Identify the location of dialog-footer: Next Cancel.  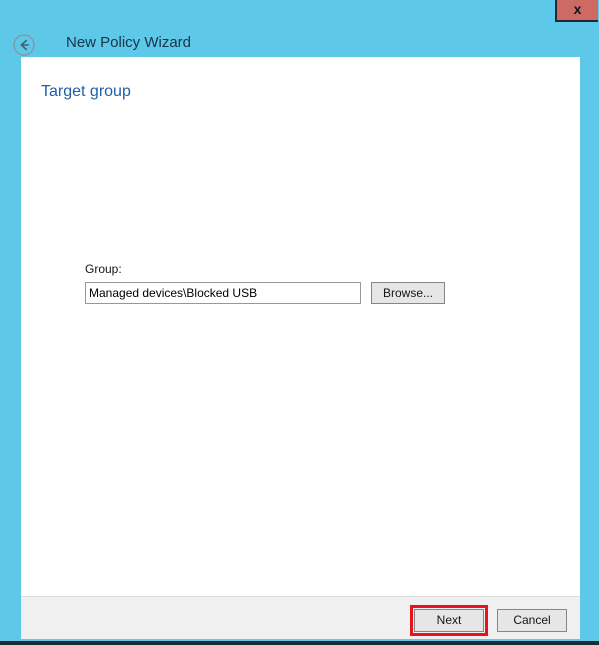
(300, 617).